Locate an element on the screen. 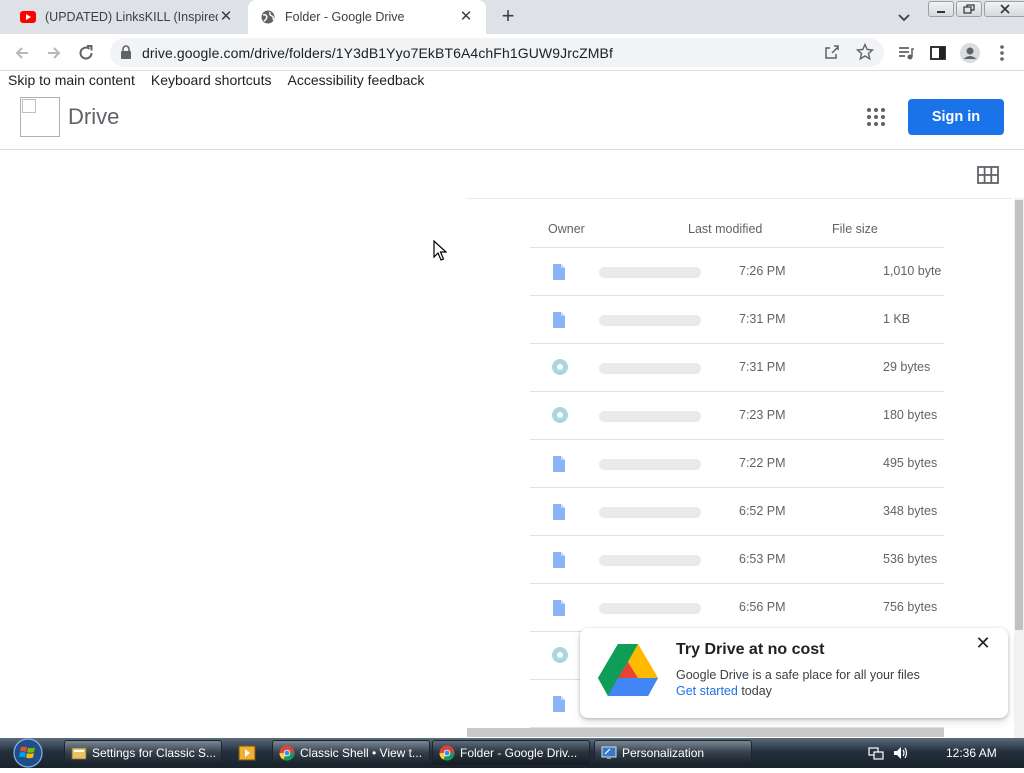 This screenshot has width=1024, height=773. side-panel-icon is located at coordinates (938, 53).